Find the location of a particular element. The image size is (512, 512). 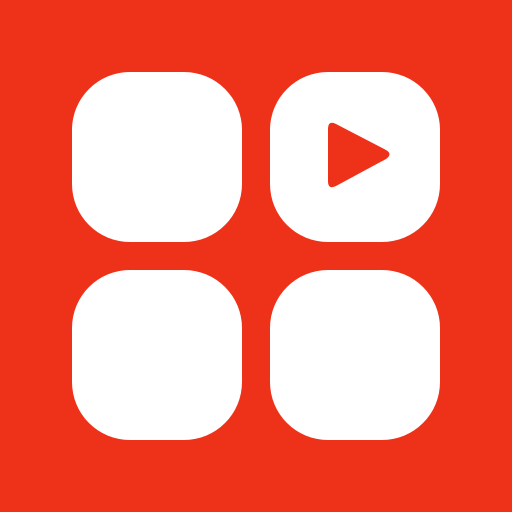

play-icon is located at coordinates (359, 155).